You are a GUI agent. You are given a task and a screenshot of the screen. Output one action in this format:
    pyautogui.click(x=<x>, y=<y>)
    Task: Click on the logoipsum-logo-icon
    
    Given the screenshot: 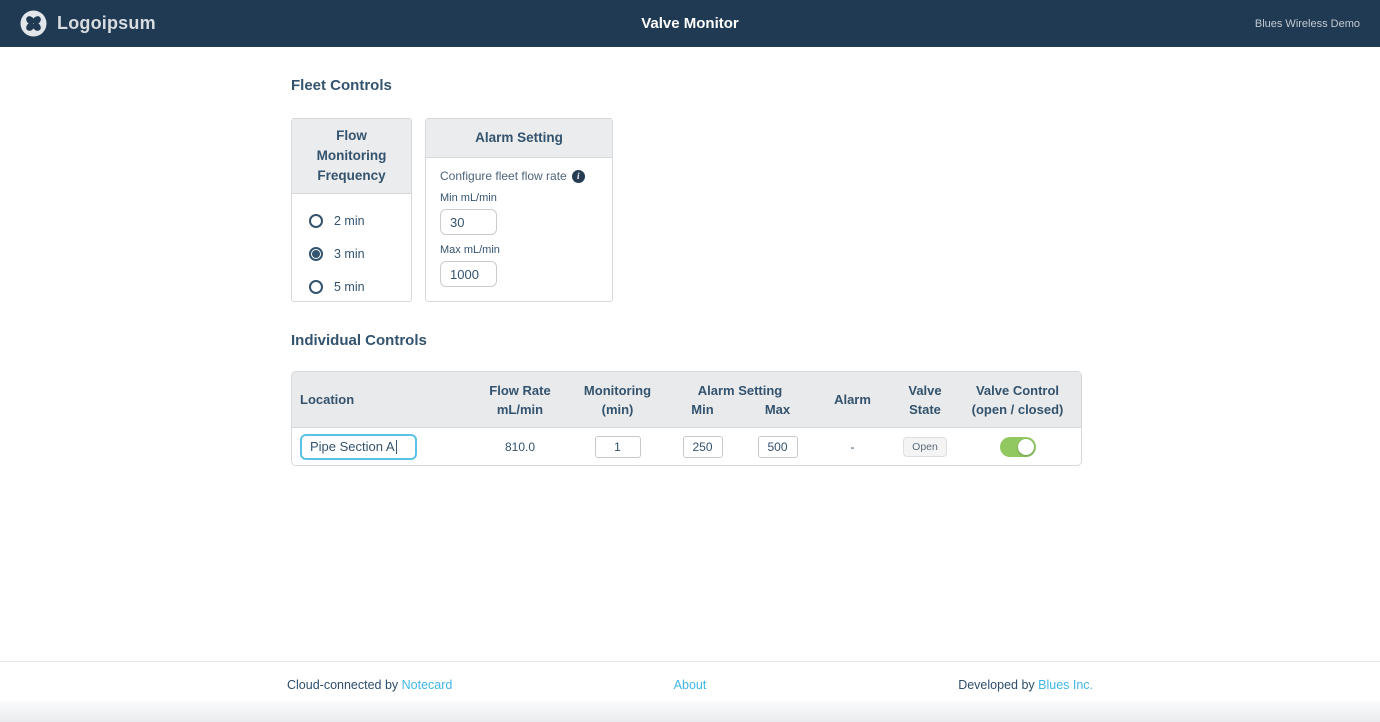 What is the action you would take?
    pyautogui.click(x=33, y=23)
    